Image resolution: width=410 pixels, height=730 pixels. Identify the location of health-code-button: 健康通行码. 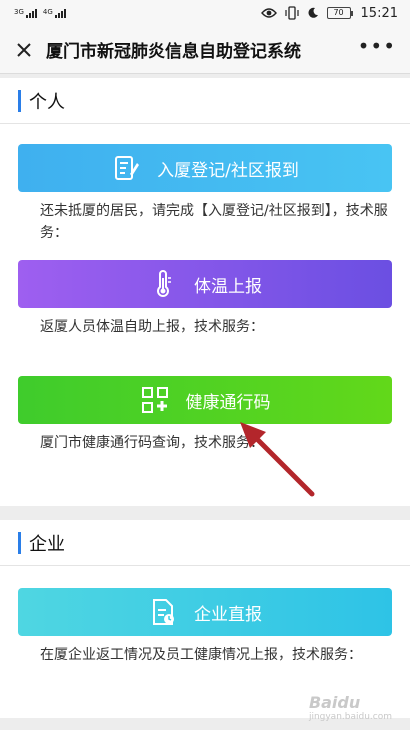
(205, 400).